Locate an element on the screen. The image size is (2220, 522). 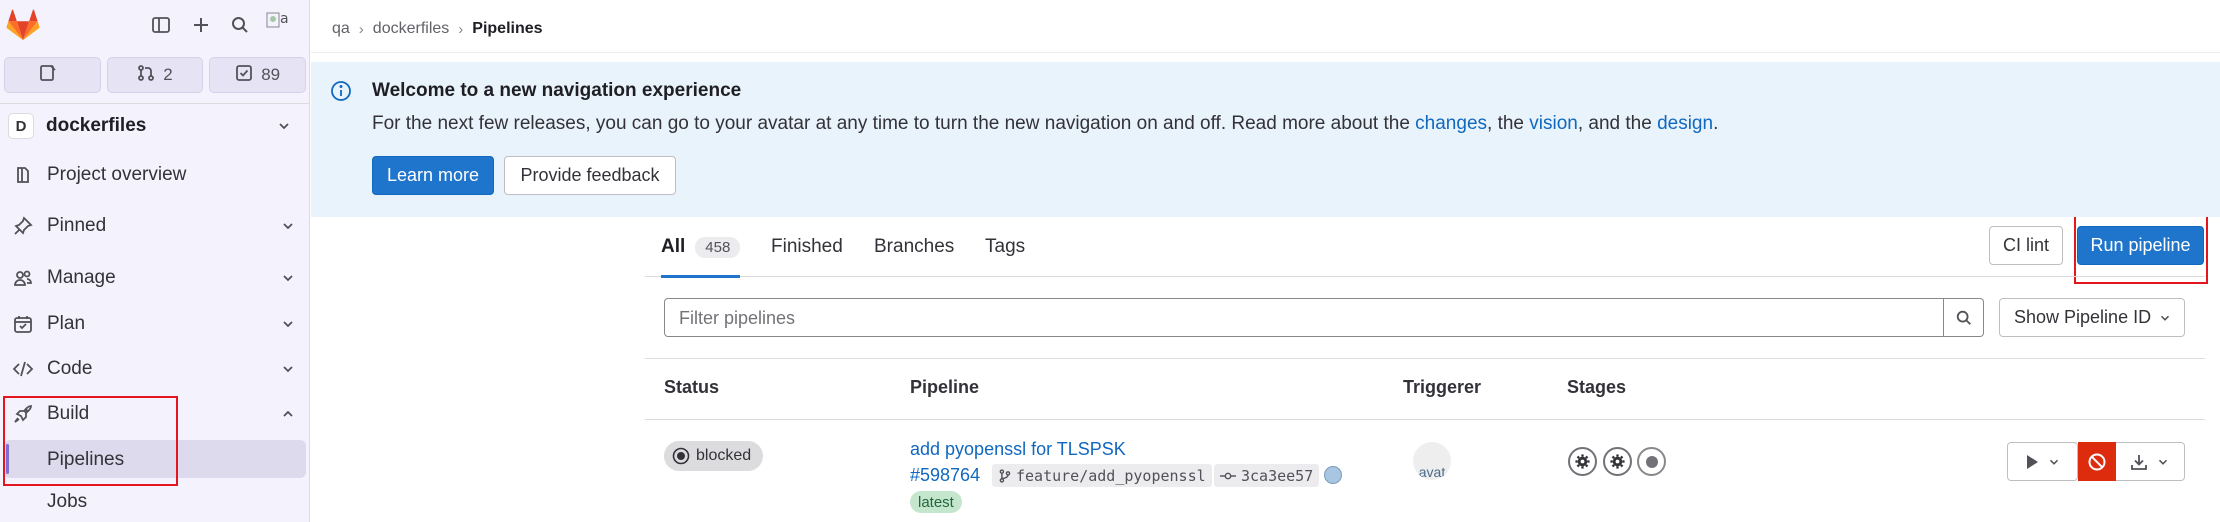
project-icon is located at coordinates (23, 175).